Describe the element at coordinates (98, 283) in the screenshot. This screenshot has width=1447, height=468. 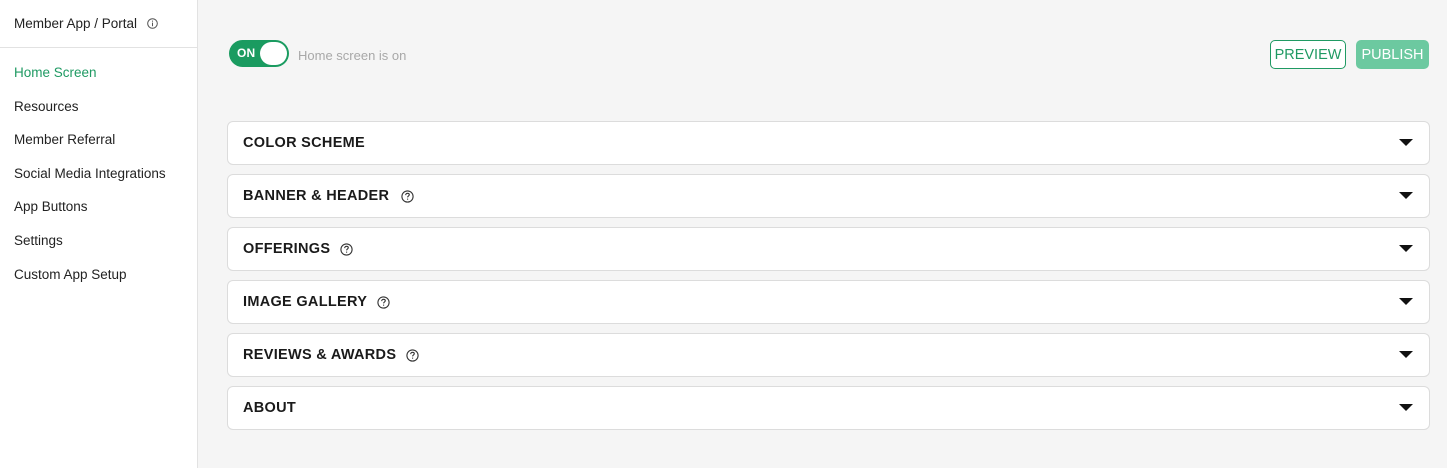
I see `sidebar-item-custom-app-setup: Custom App Setup` at that location.